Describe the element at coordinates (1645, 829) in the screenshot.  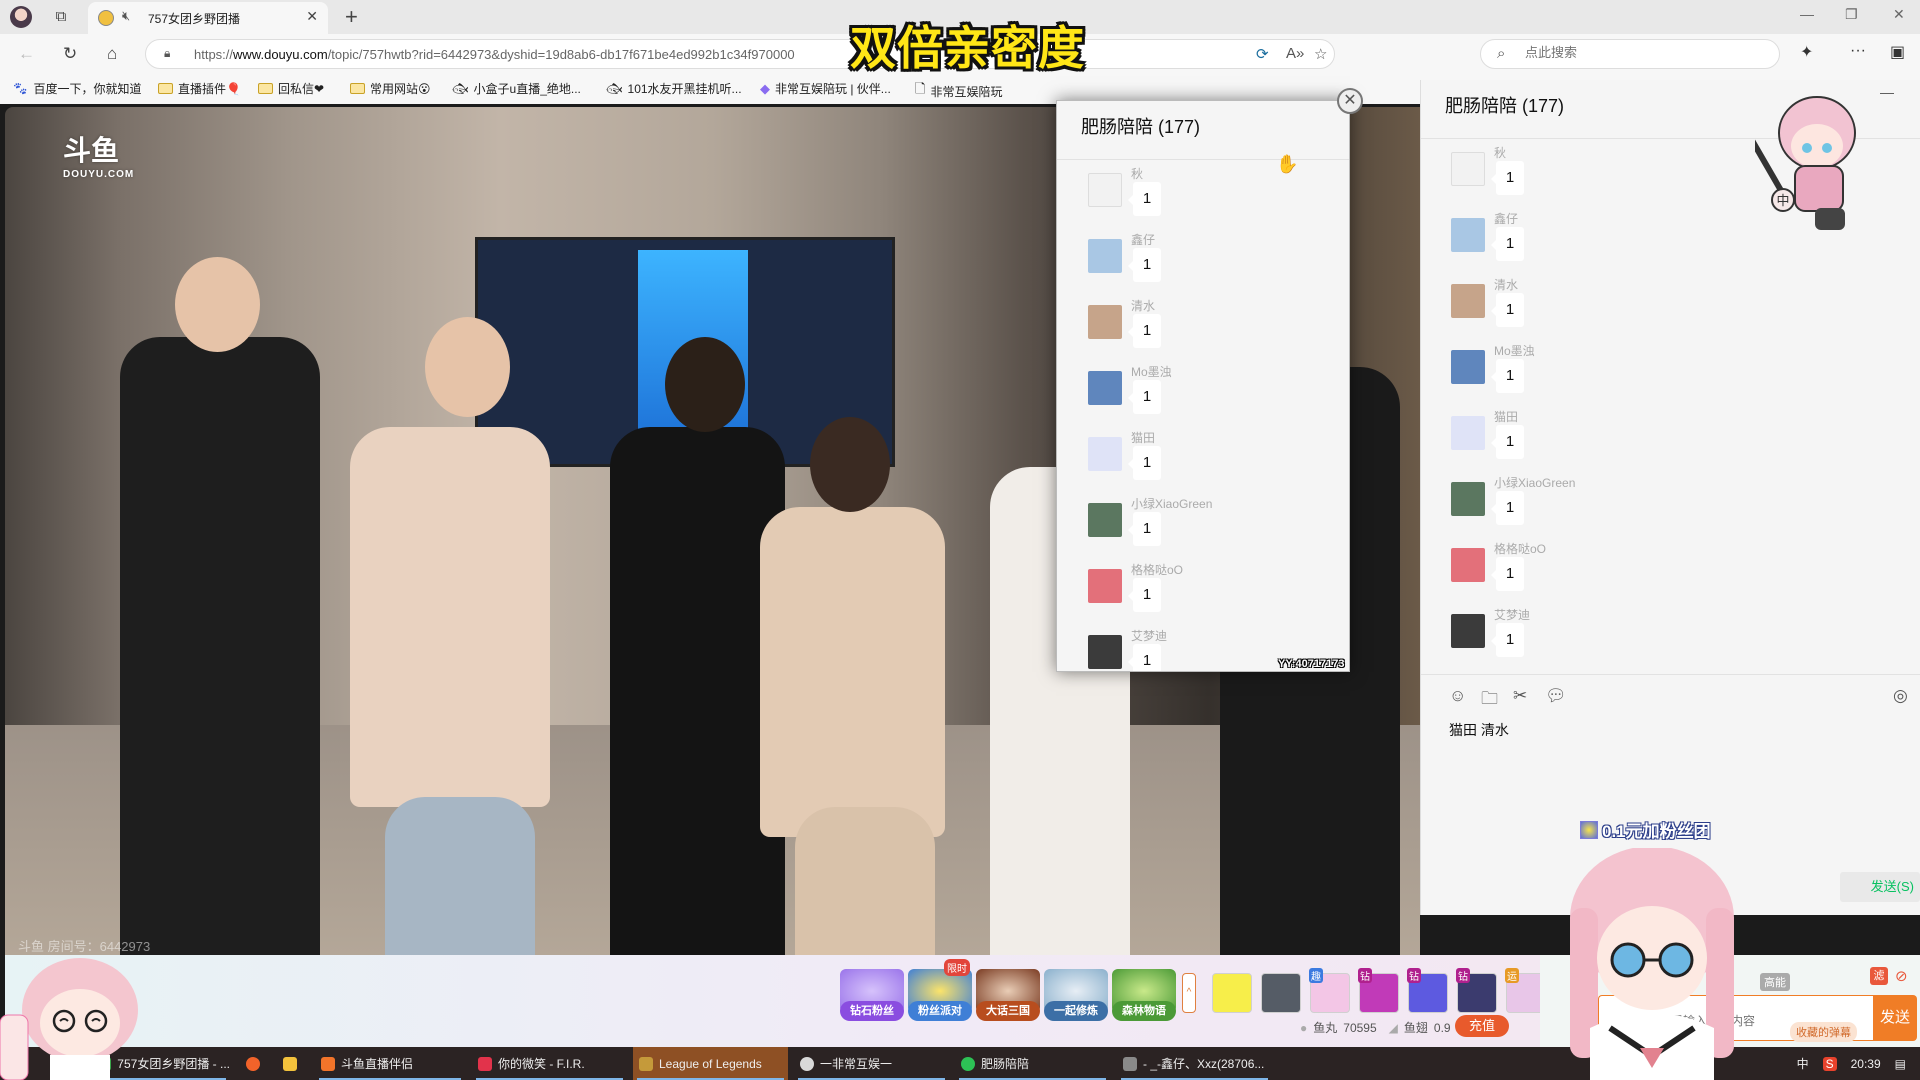
I see `fan-club-banner: 0.1元加粉丝团` at that location.